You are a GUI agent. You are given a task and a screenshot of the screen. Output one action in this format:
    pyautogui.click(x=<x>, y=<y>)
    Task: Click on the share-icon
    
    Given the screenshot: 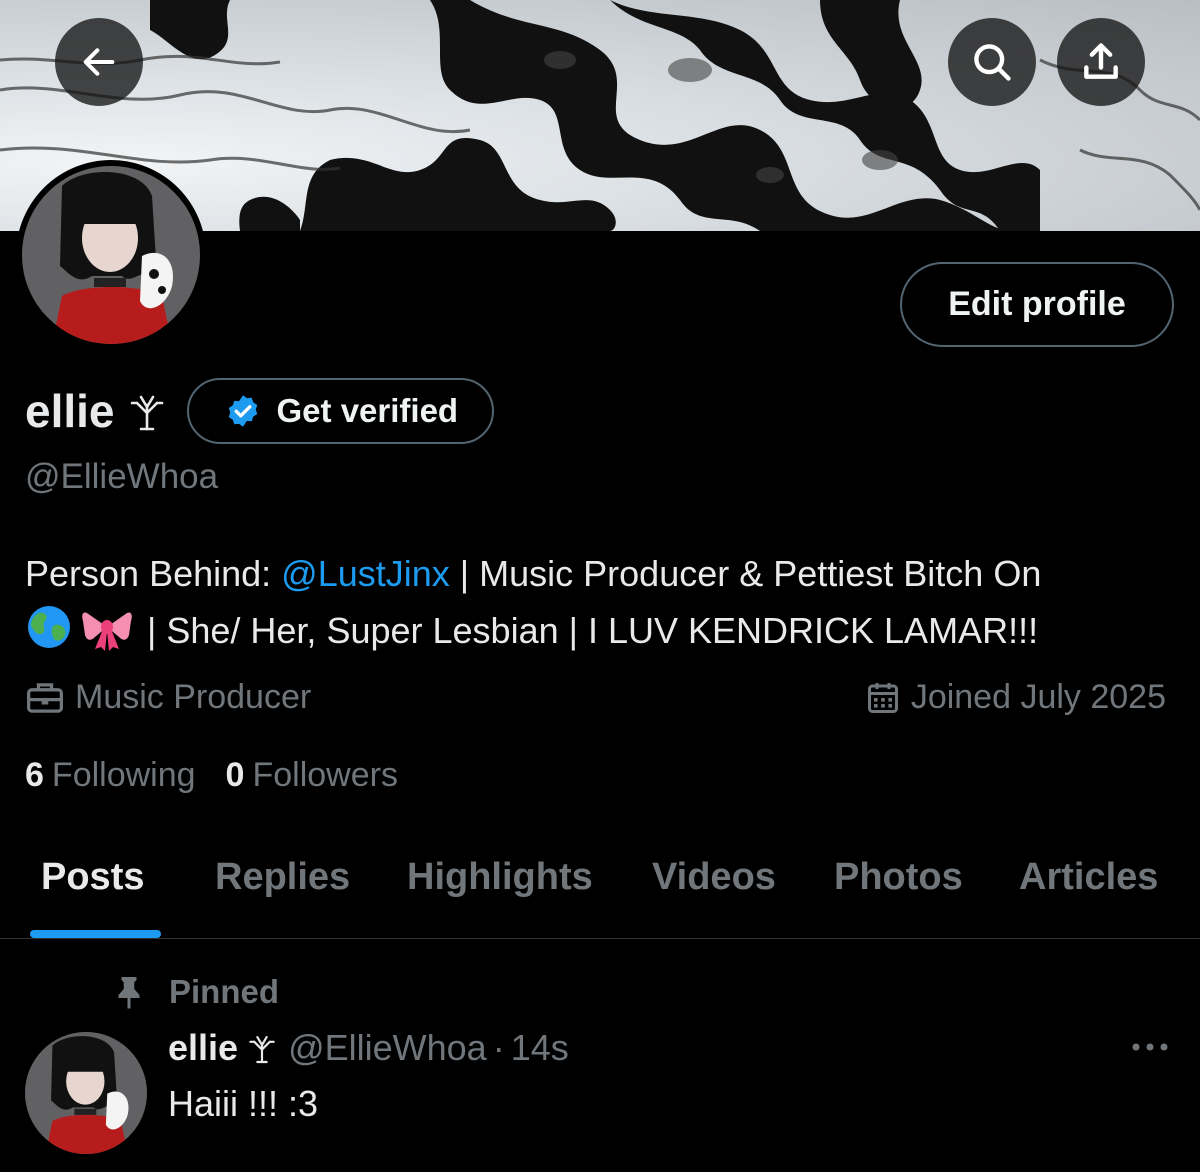 What is the action you would take?
    pyautogui.click(x=1101, y=61)
    